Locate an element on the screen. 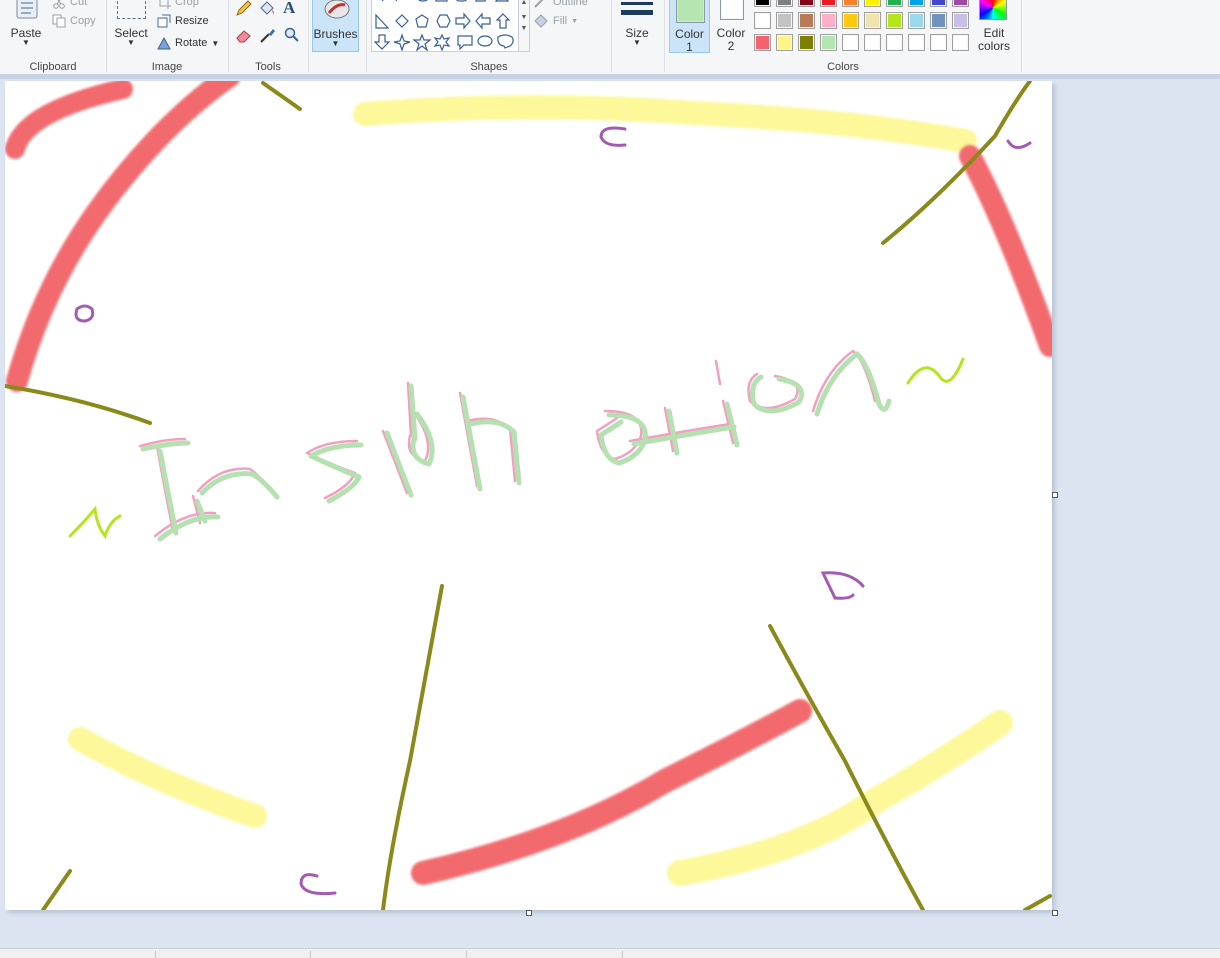 The height and width of the screenshot is (958, 1220). separator is located at coordinates (1021, 36).